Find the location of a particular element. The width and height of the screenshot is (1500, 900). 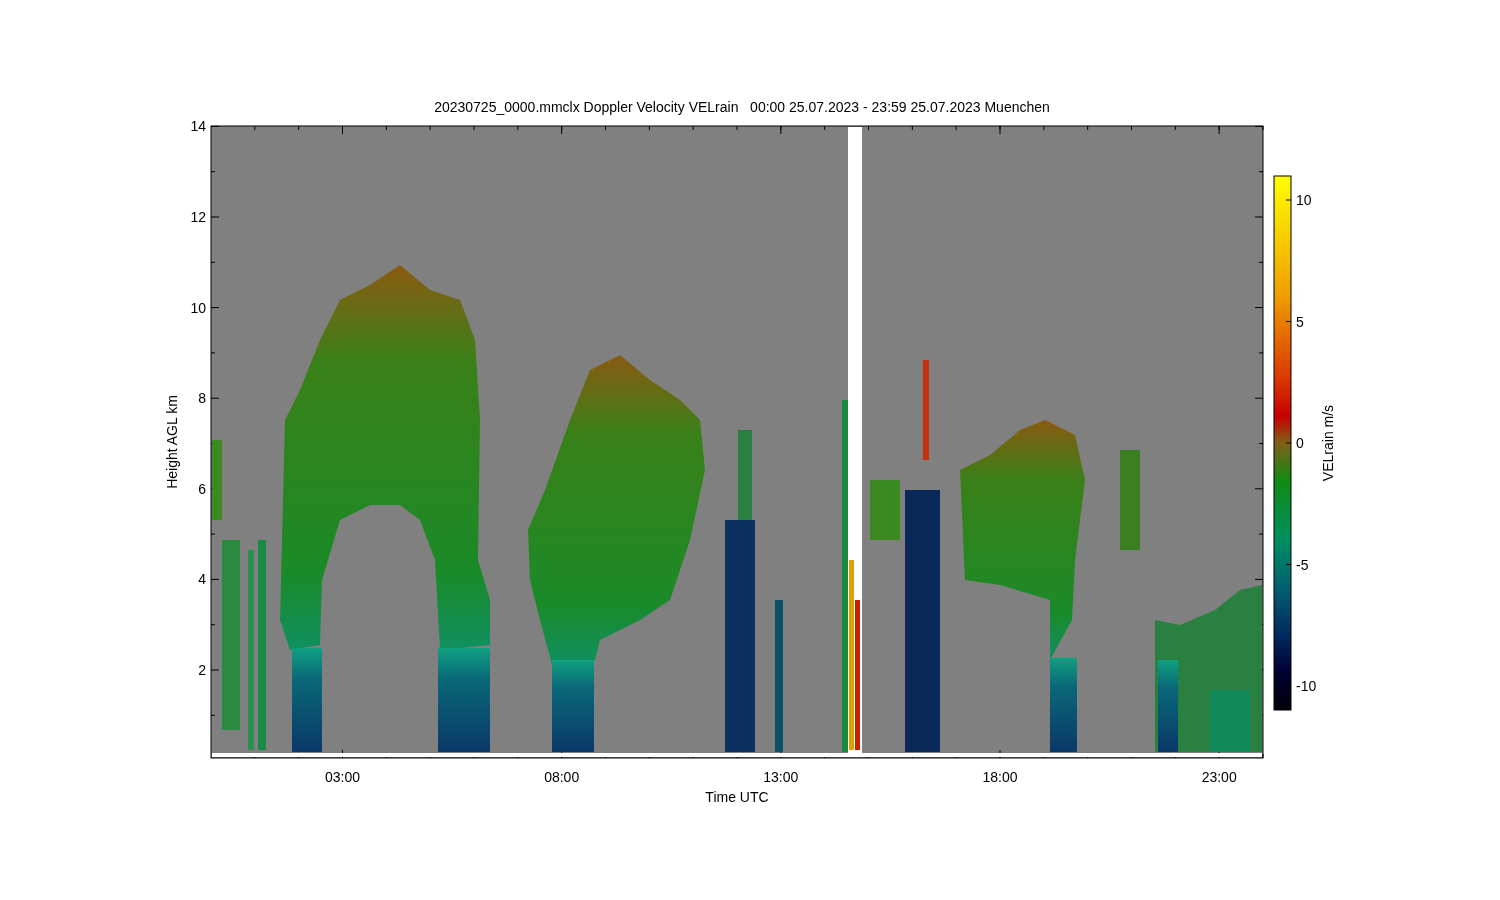

y-axis-label: Height AGL km is located at coordinates (172, 442).